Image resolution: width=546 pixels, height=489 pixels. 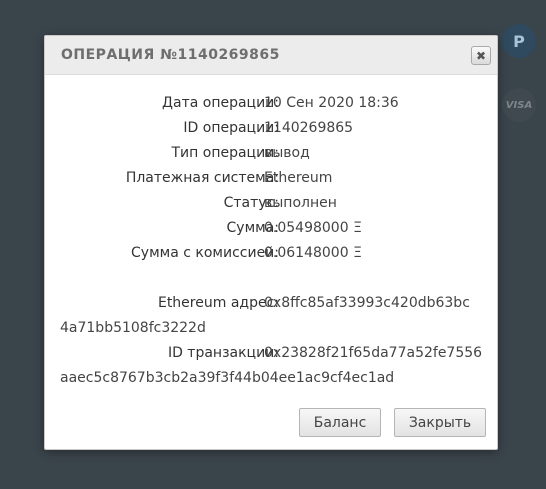 What do you see at coordinates (300, 203) in the screenshot?
I see `detail-value: выполнен` at bounding box center [300, 203].